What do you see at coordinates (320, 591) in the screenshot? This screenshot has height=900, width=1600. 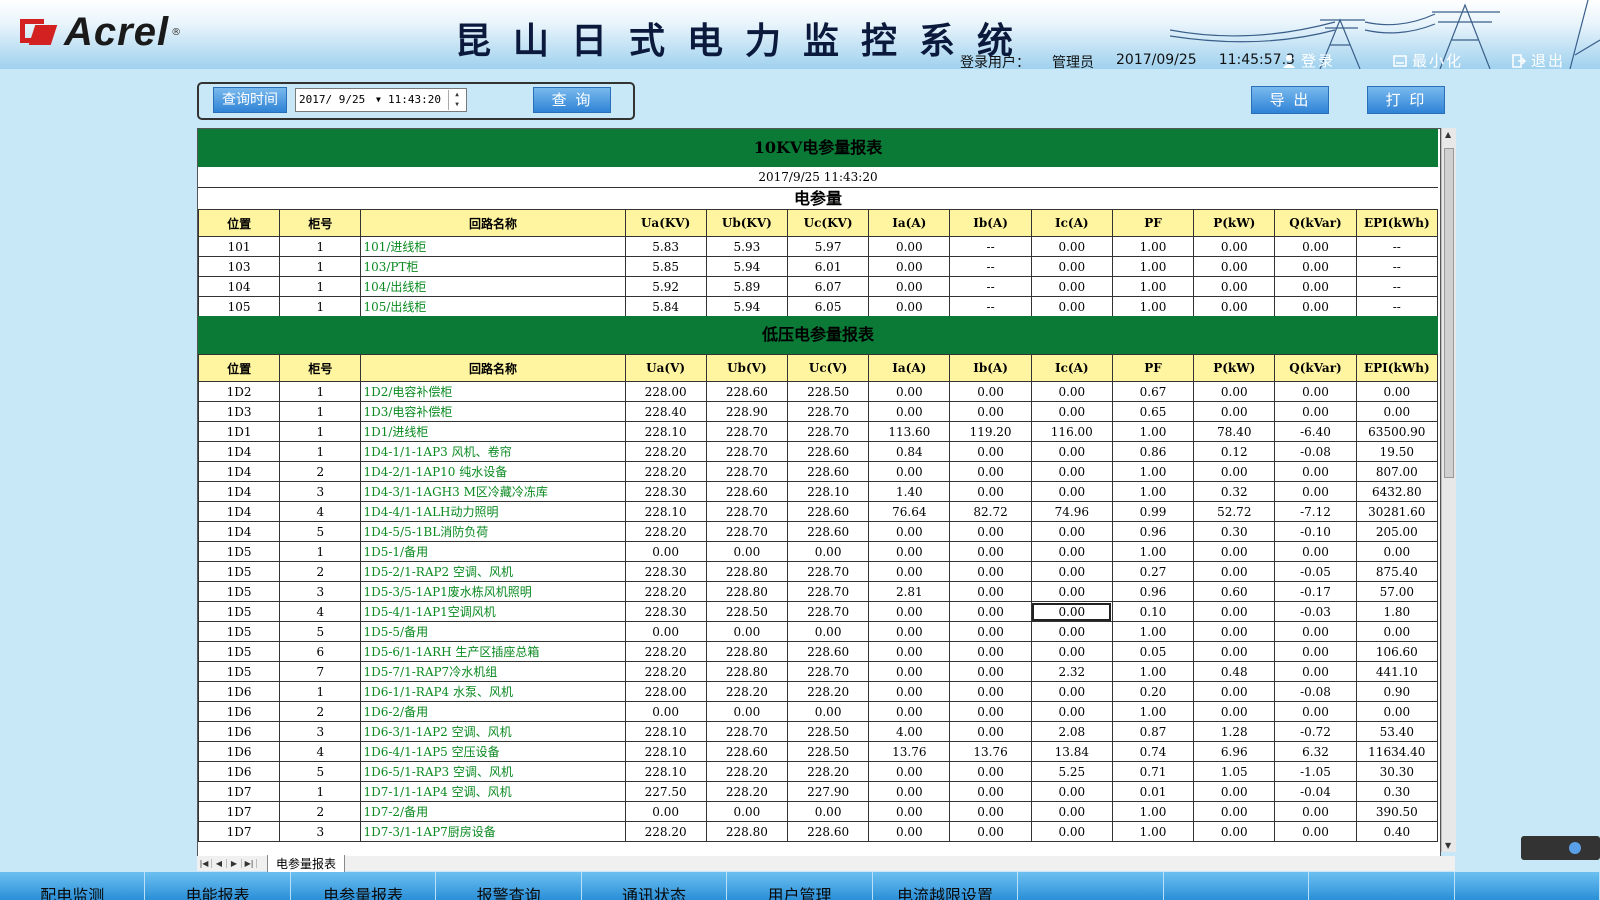 I see `table-cell: 3` at bounding box center [320, 591].